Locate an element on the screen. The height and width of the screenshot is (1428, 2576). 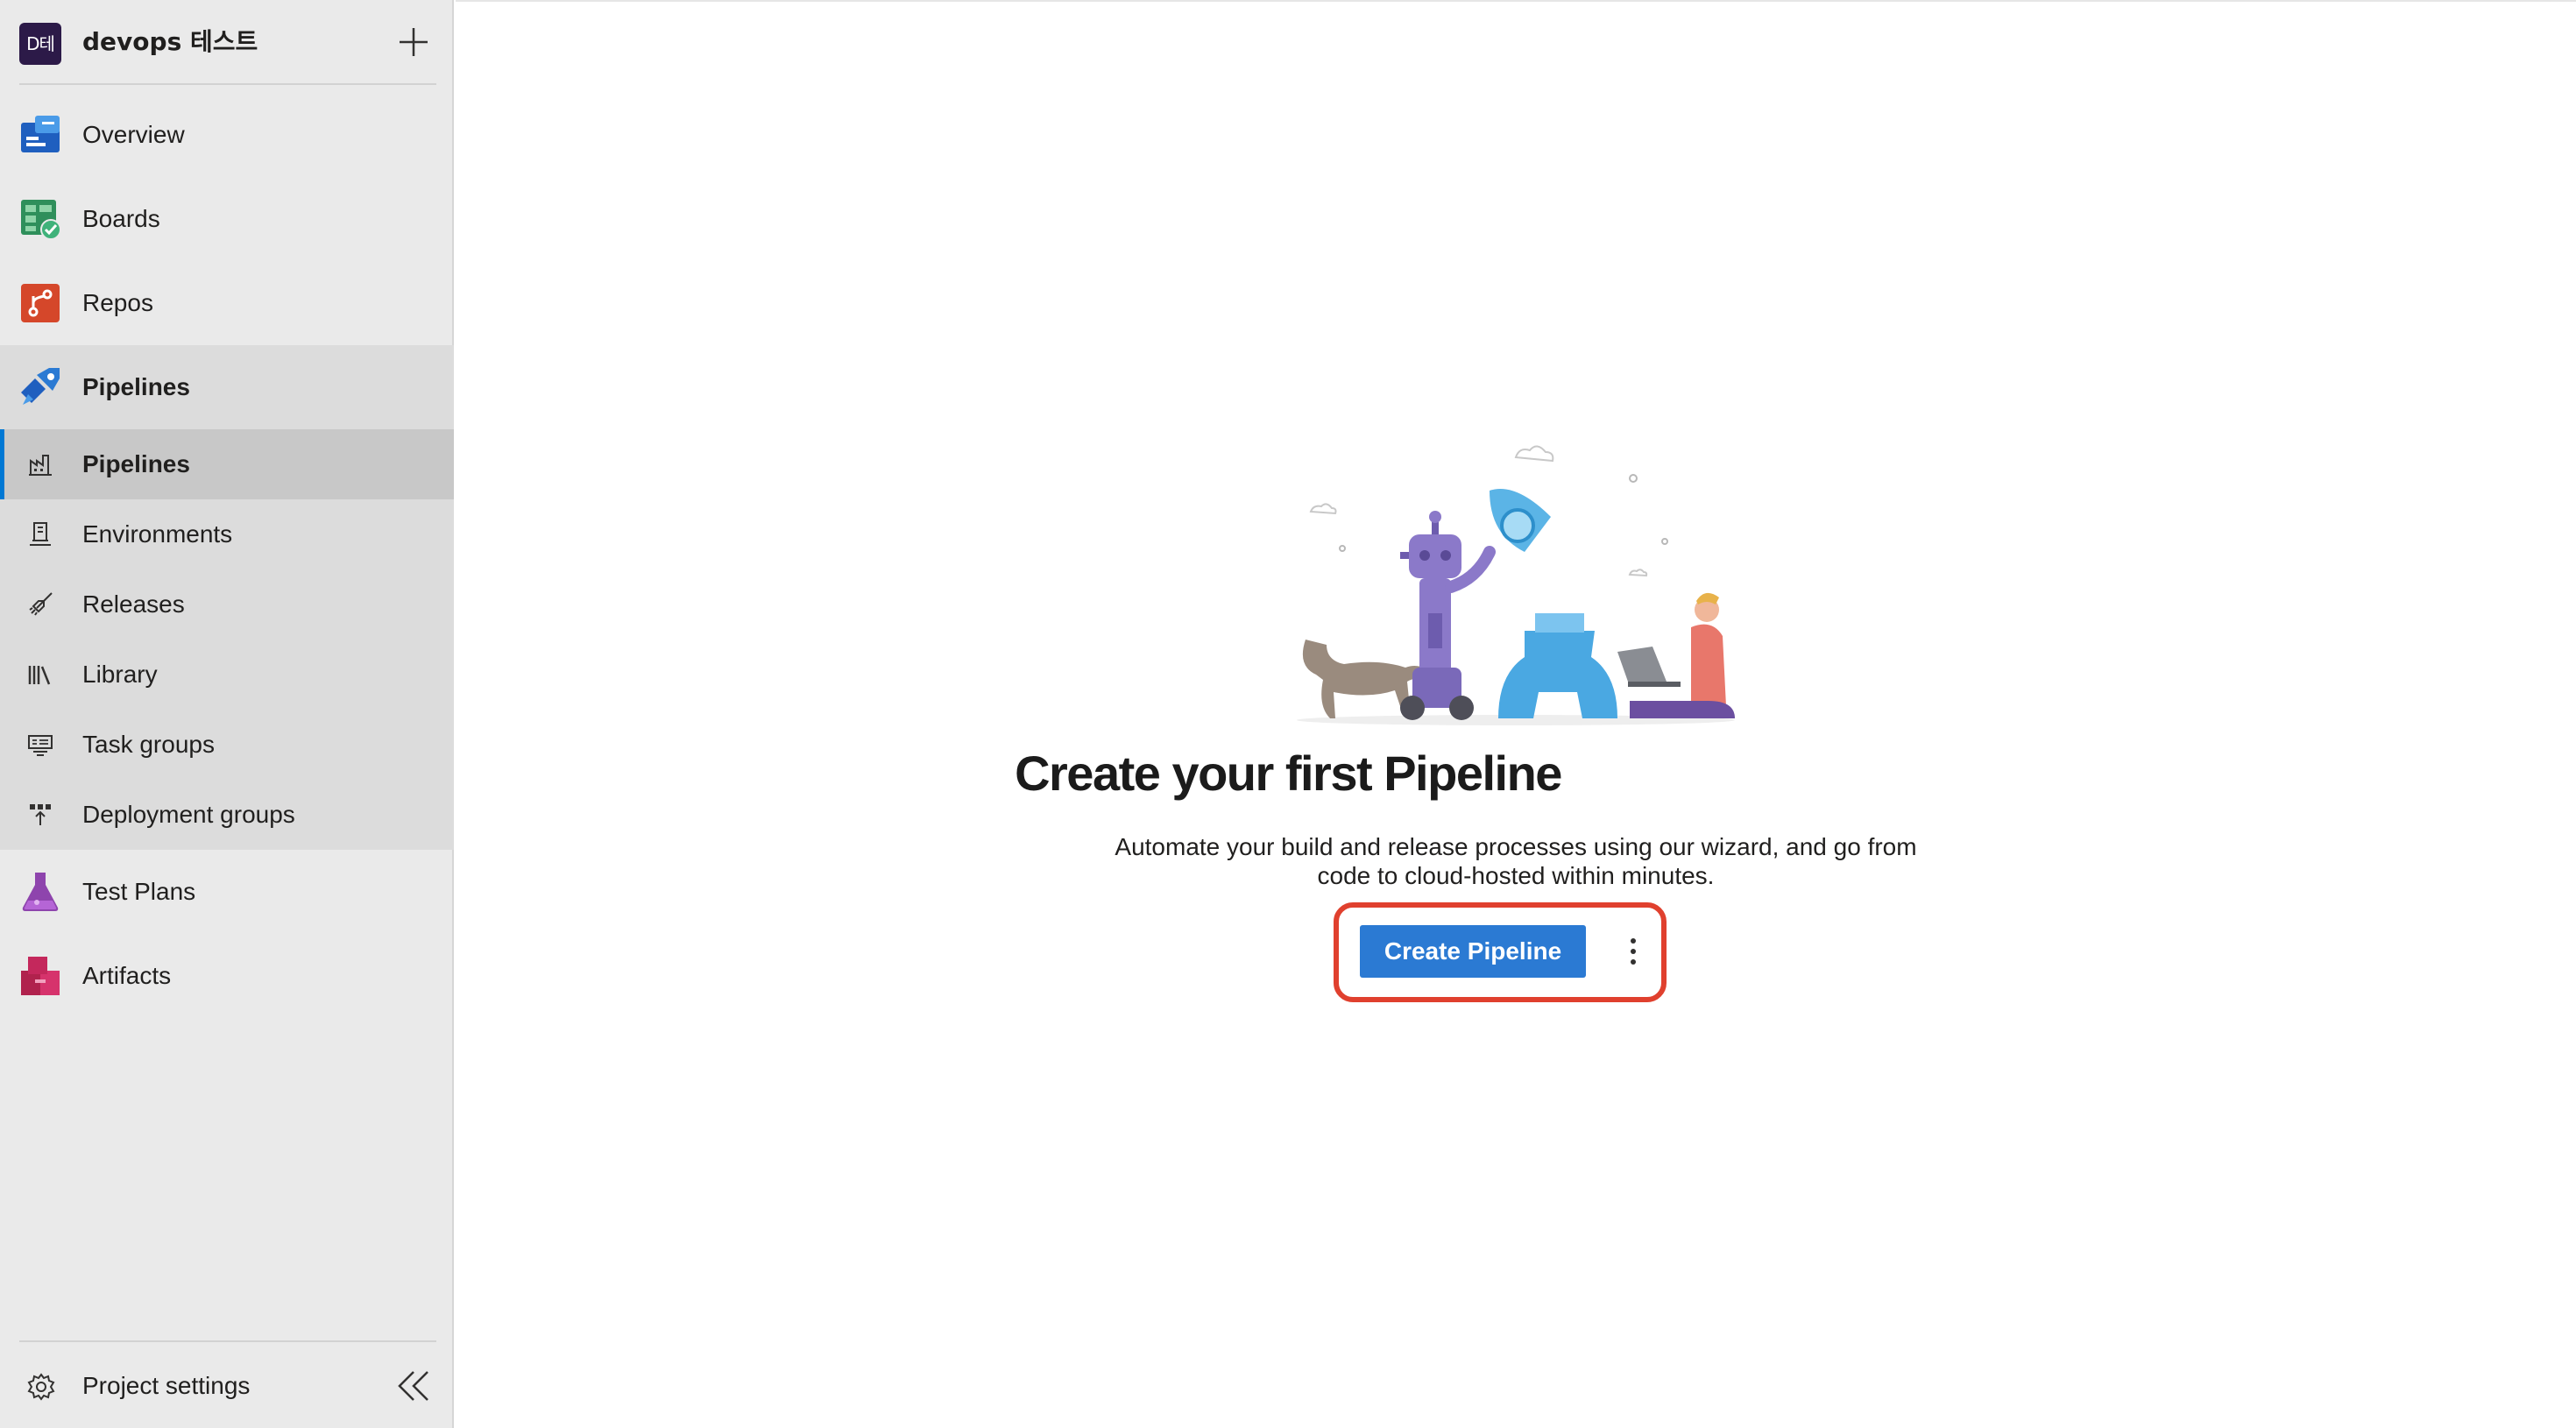
nav-item-artifacts: Artifacts is located at coordinates (227, 976).